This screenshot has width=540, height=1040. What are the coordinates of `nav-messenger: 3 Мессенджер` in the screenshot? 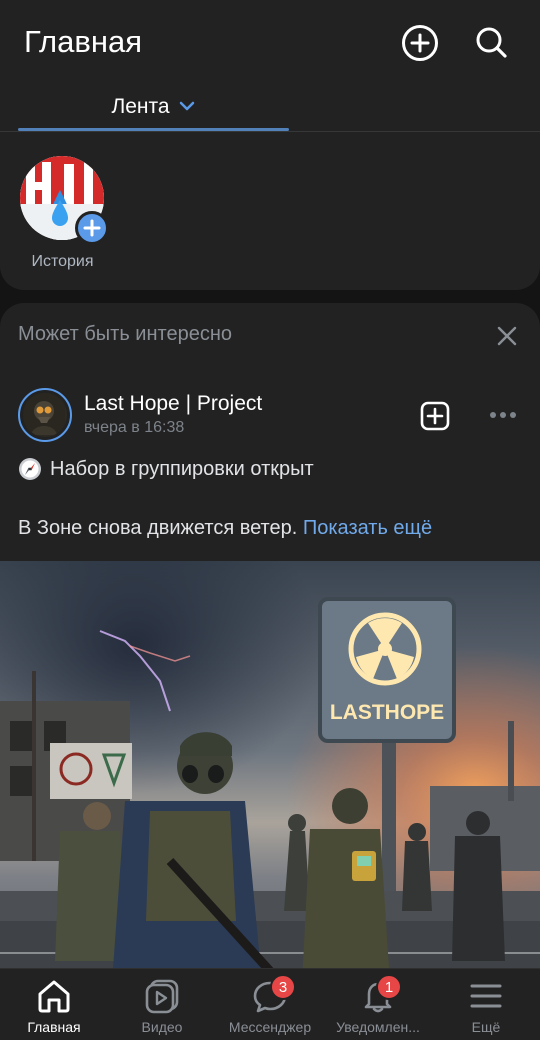 It's located at (270, 1004).